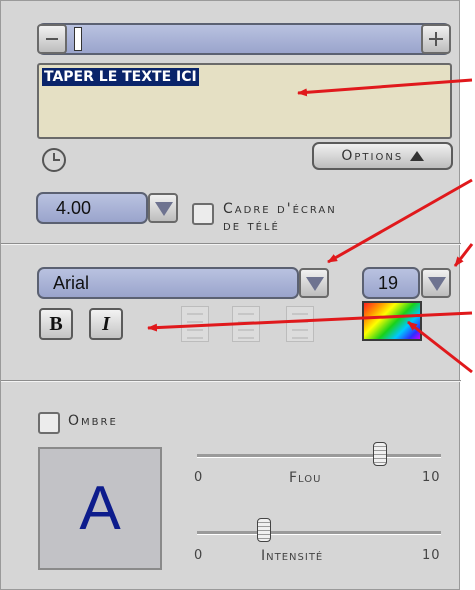 The width and height of the screenshot is (475, 590). What do you see at coordinates (71, 283) in the screenshot?
I see `font-family-value: Arial` at bounding box center [71, 283].